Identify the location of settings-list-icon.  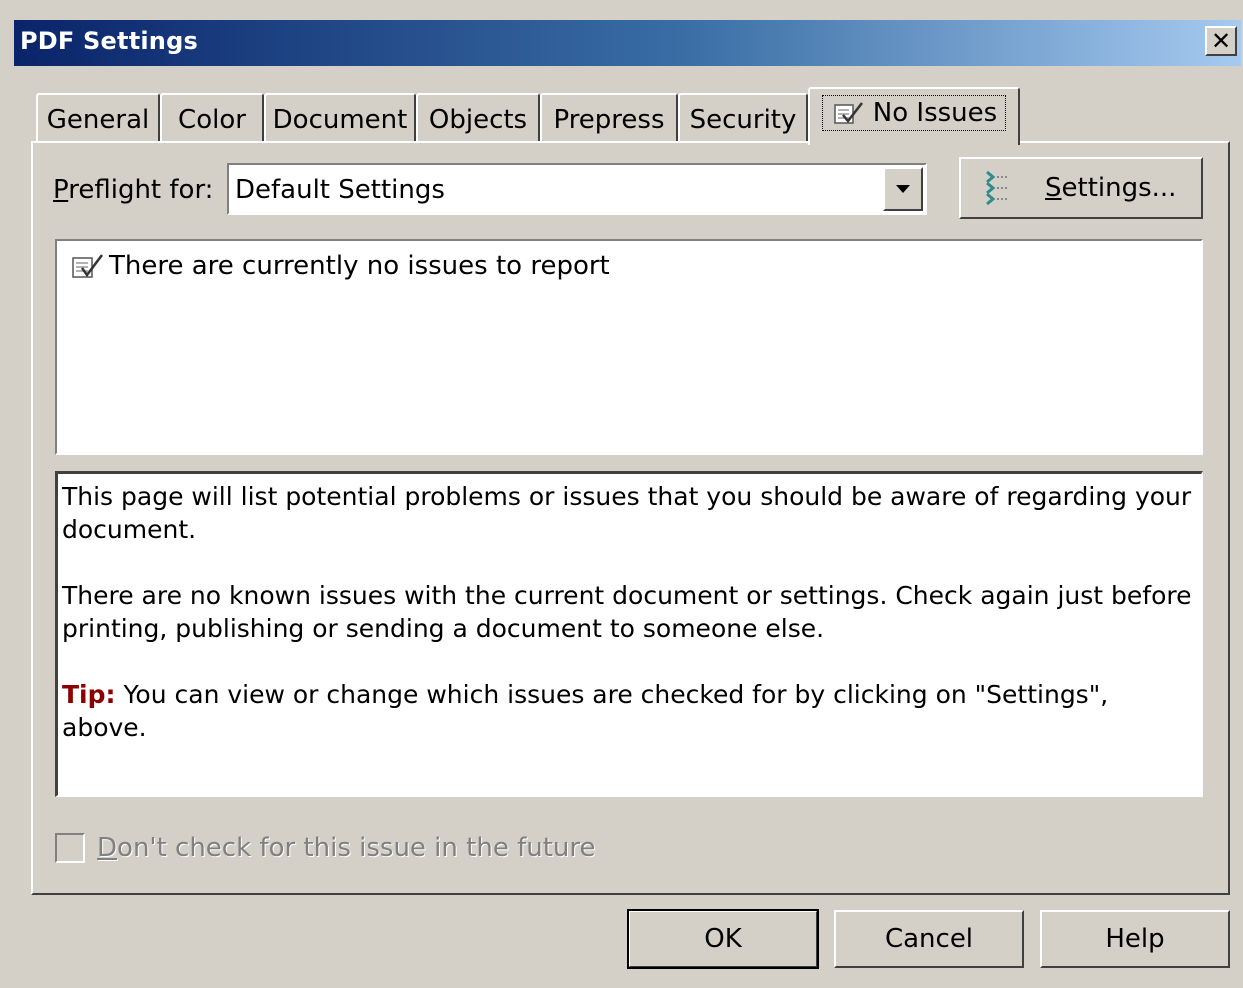
(997, 188).